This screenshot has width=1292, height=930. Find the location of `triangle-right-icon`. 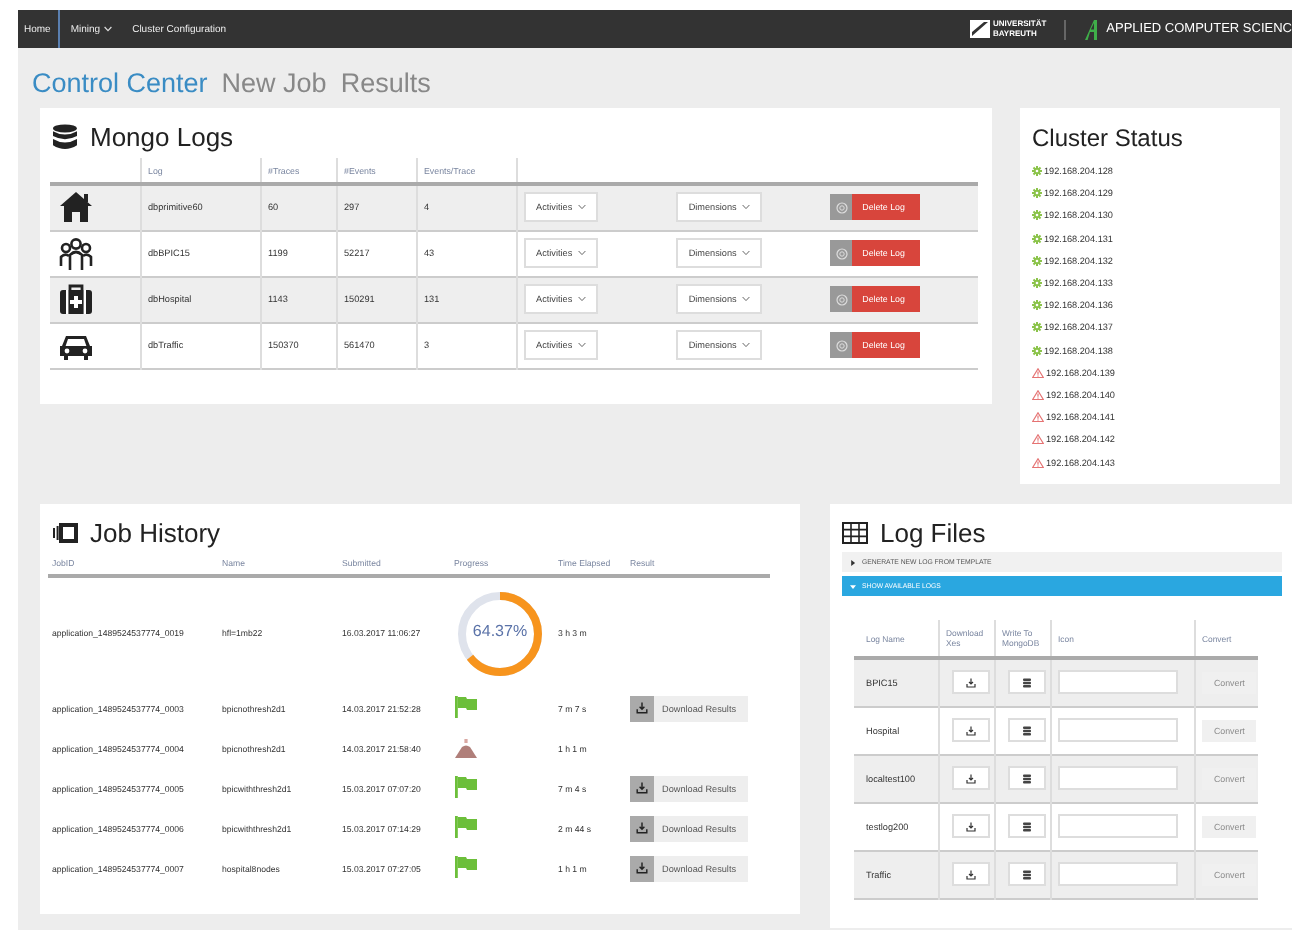

triangle-right-icon is located at coordinates (853, 562).